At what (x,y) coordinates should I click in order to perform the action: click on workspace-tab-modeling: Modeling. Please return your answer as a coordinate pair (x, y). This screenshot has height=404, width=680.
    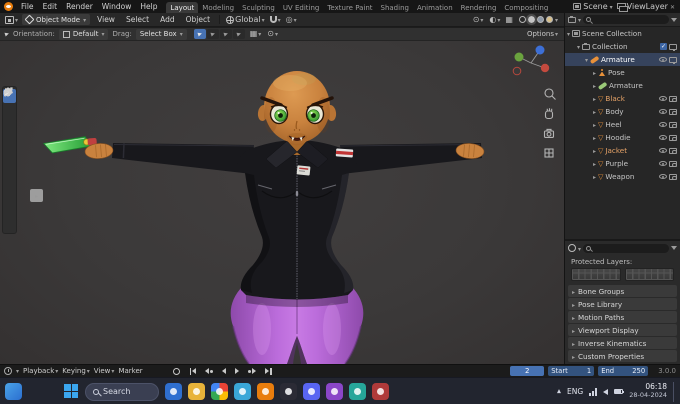
    Looking at the image, I should click on (218, 8).